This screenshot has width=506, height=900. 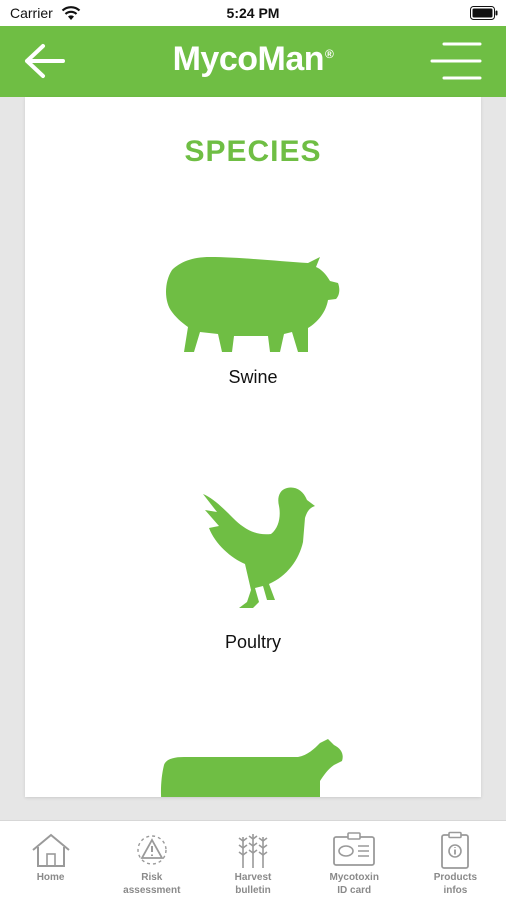 I want to click on app-title-text: MycoMan, so click(x=248, y=59).